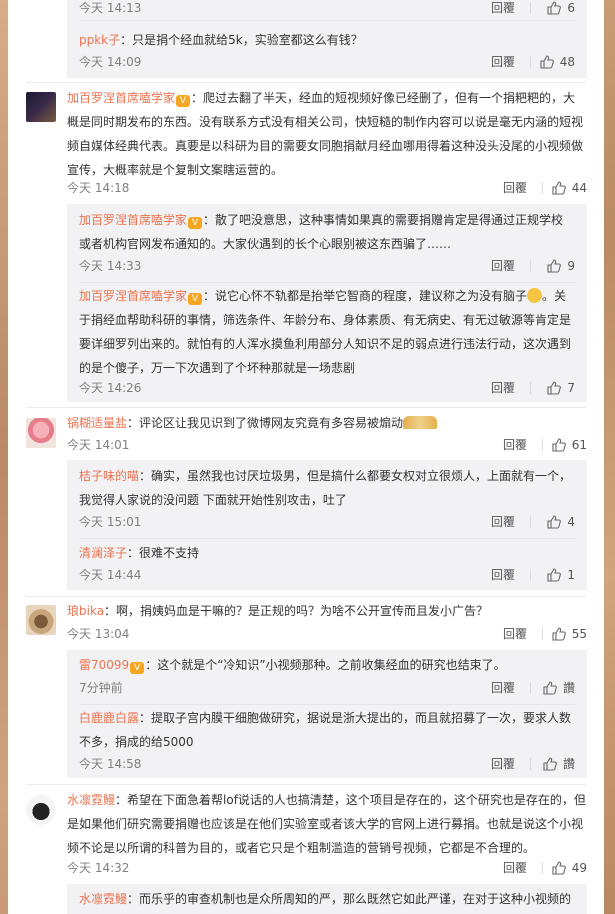 Image resolution: width=615 pixels, height=914 pixels. I want to click on like-button: 4, so click(561, 522).